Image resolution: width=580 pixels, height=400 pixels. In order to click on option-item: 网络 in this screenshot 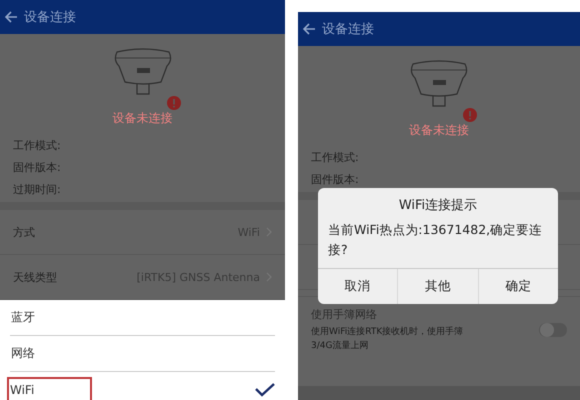, I will do `click(23, 353)`.